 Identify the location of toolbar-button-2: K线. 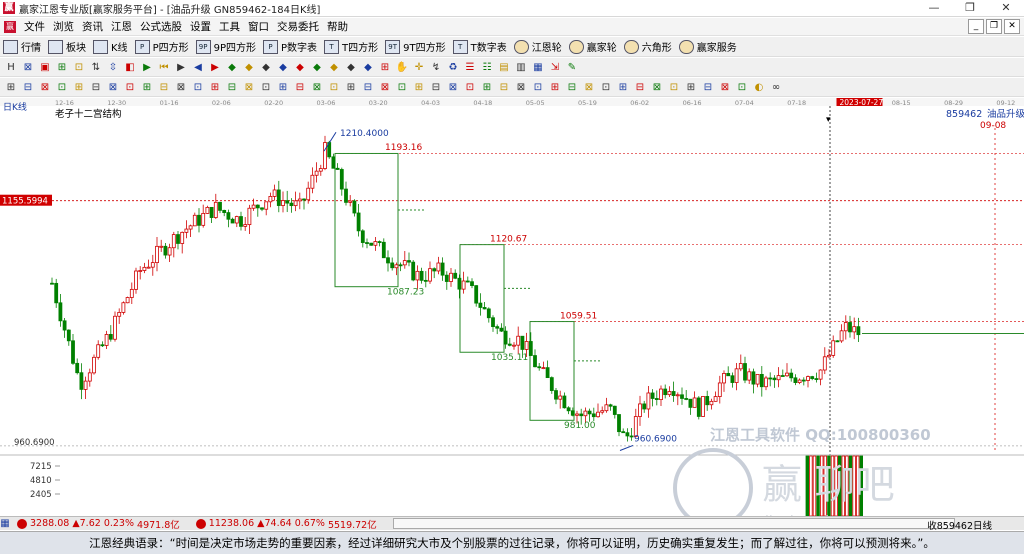
(111, 47).